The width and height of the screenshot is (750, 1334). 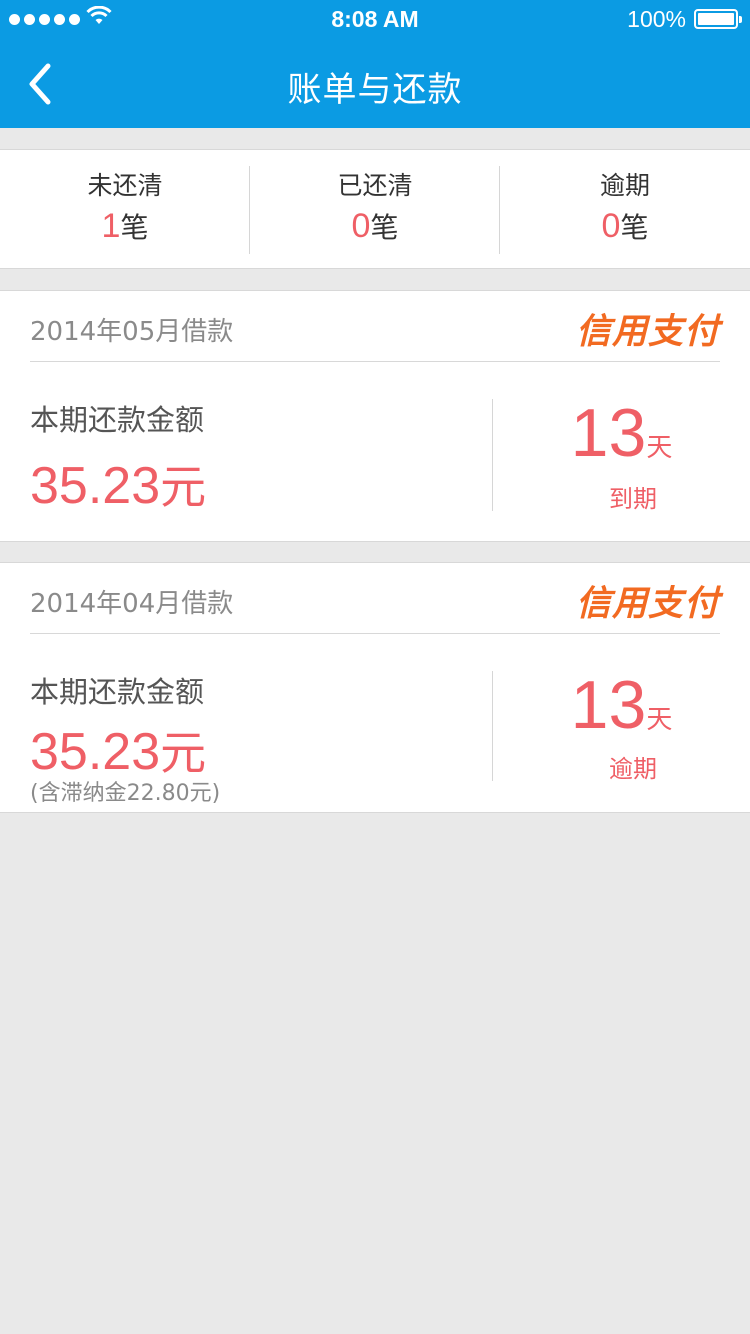 I want to click on battery-icon, so click(x=718, y=19).